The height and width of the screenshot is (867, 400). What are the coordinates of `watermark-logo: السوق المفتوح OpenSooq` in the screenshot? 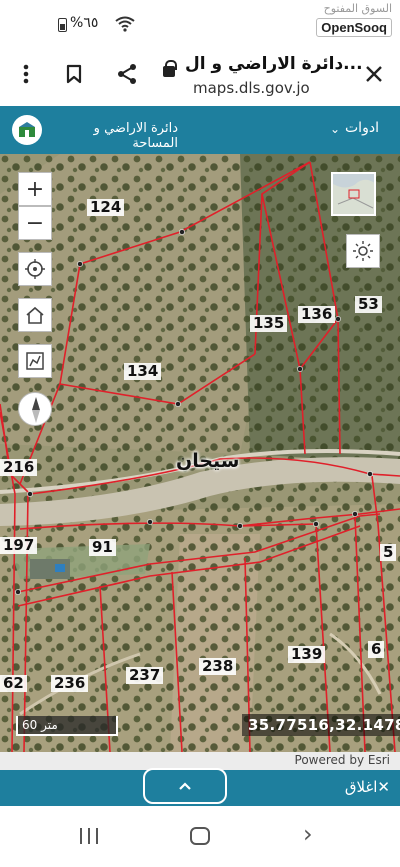 It's located at (354, 19).